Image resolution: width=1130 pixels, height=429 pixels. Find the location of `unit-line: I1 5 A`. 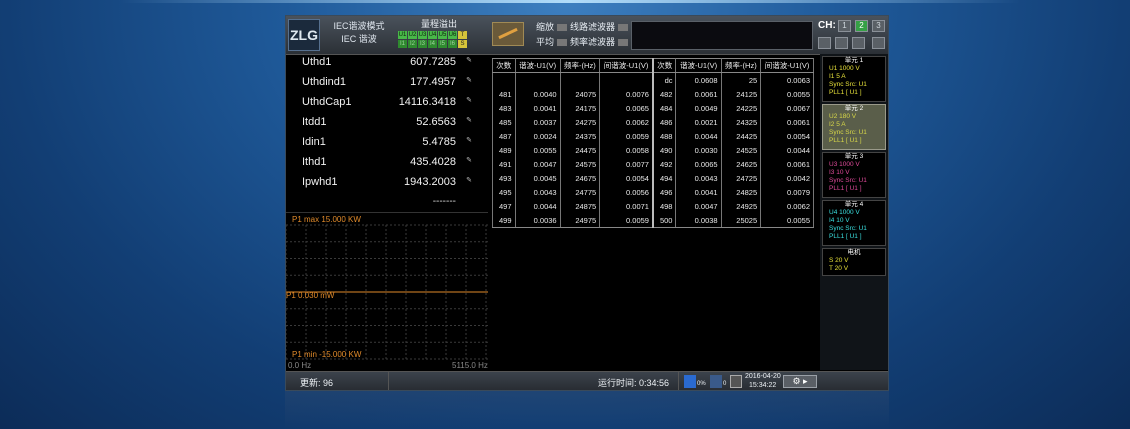

unit-line: I1 5 A is located at coordinates (837, 76).